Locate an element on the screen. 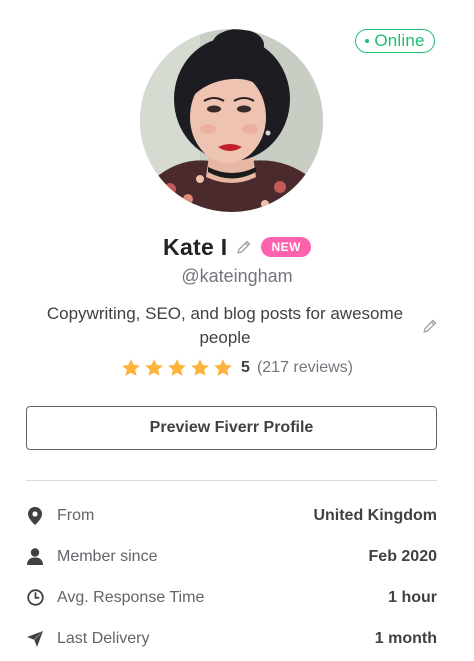 The image size is (474, 661). location-pin-icon is located at coordinates (35, 515).